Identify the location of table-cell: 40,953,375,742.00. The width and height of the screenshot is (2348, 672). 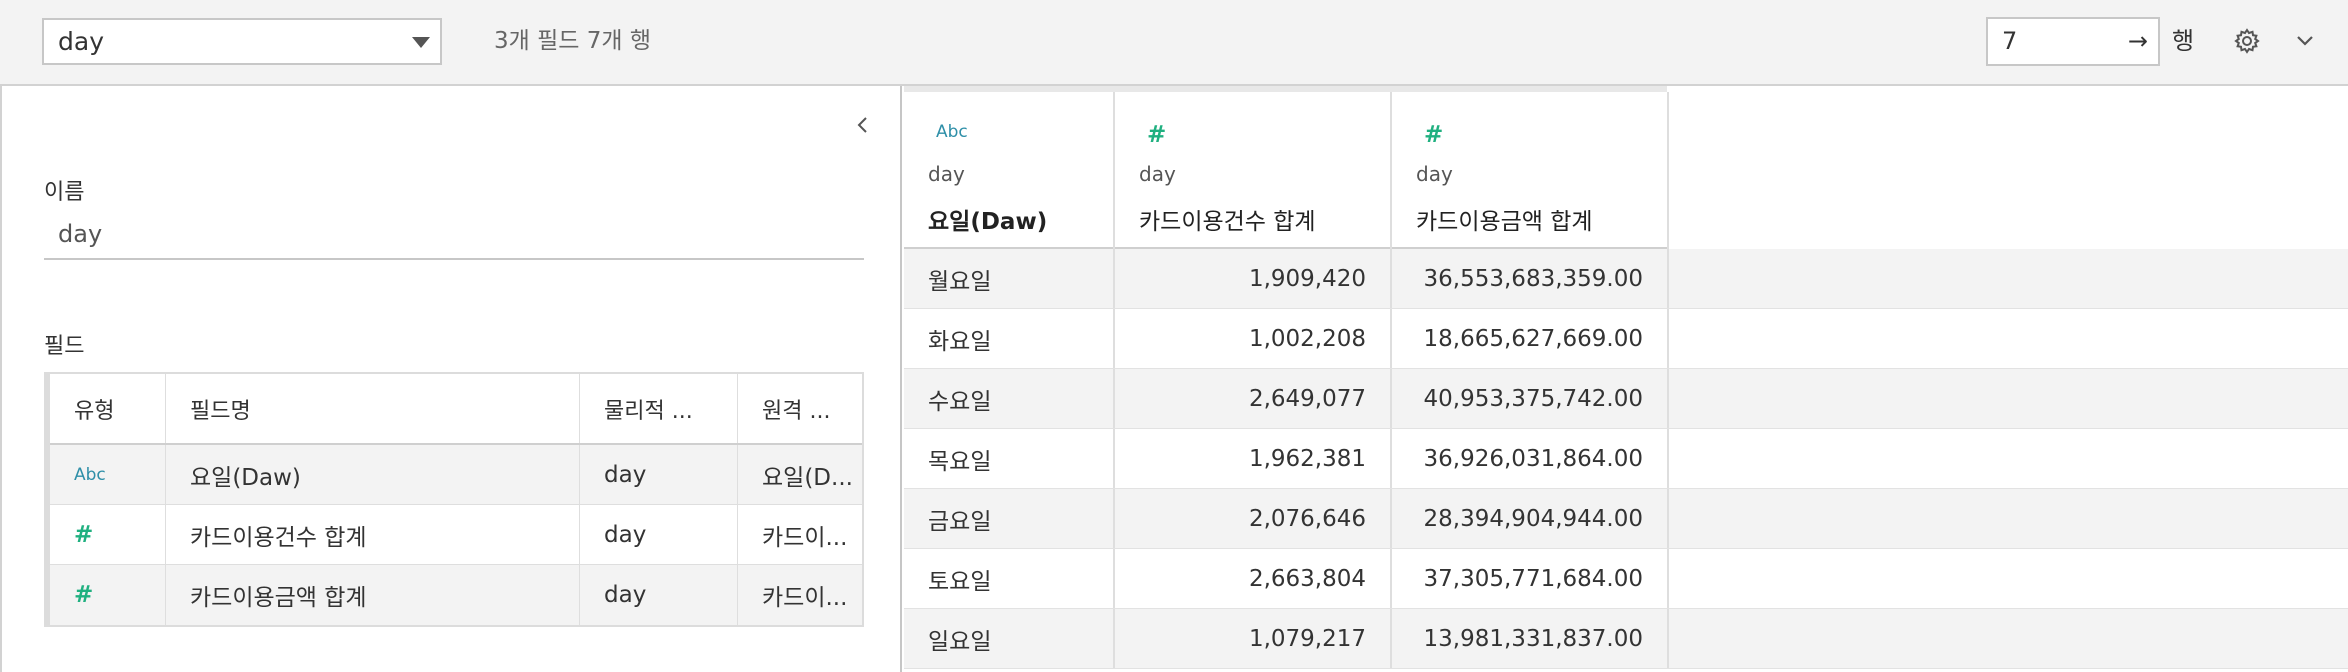
(1530, 398).